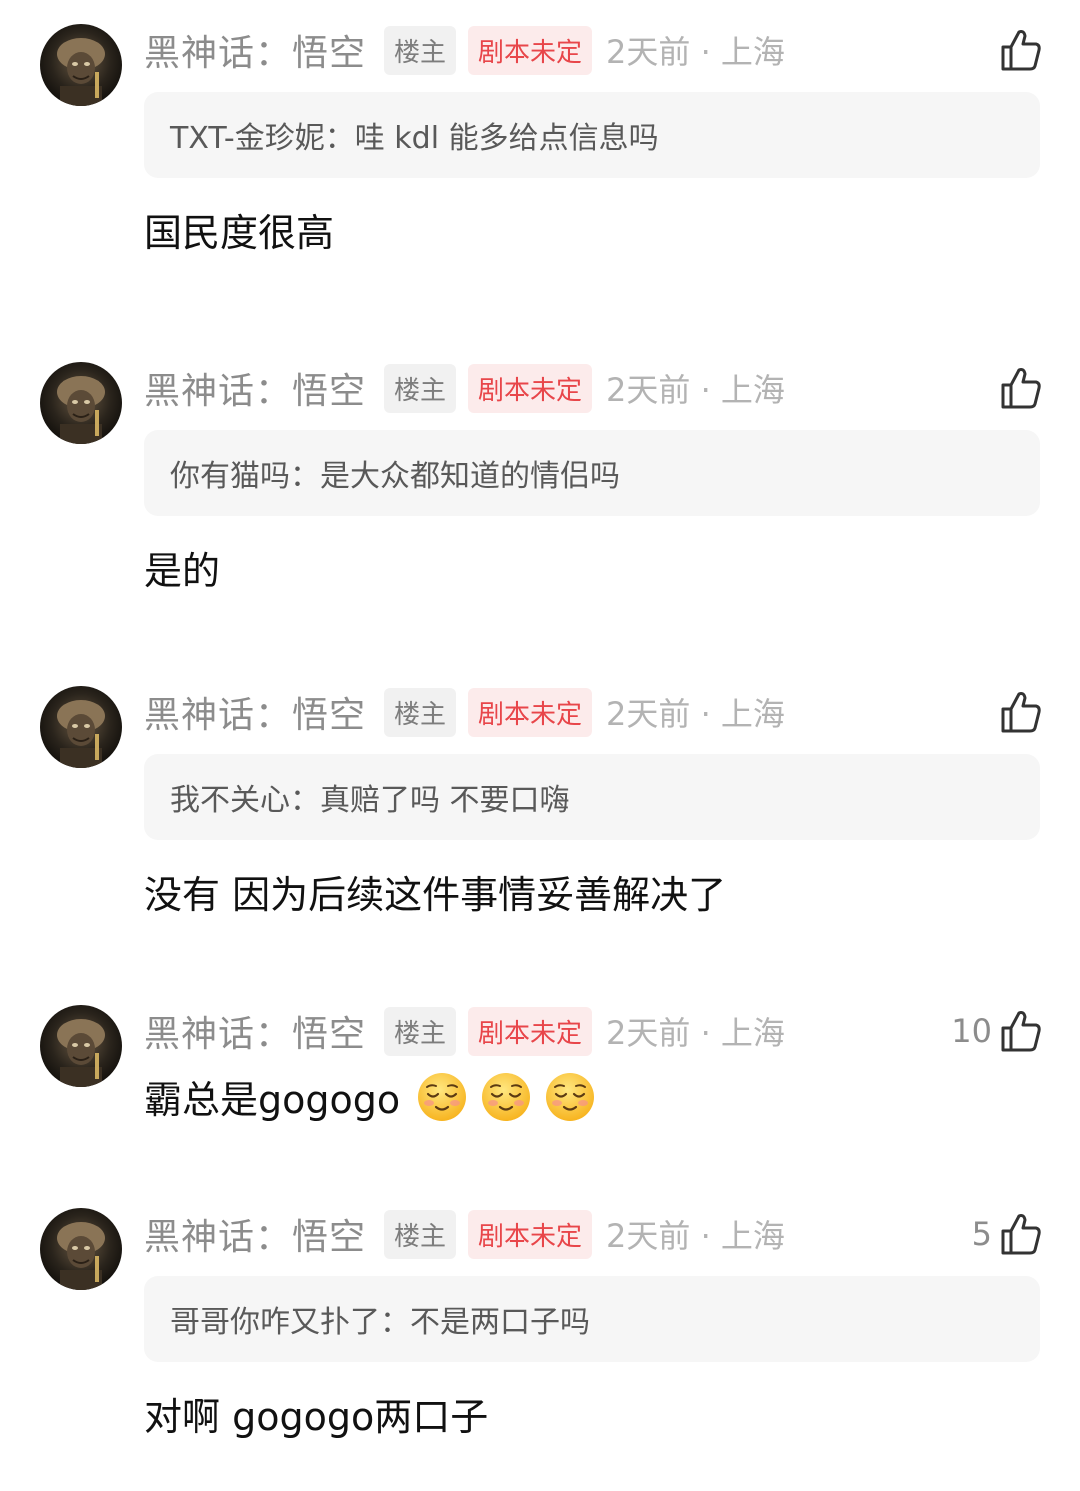 This screenshot has height=1491, width=1080. I want to click on quoted-comment: TXT-金珍妮：哇 kdl 能多给点信息吗, so click(592, 135).